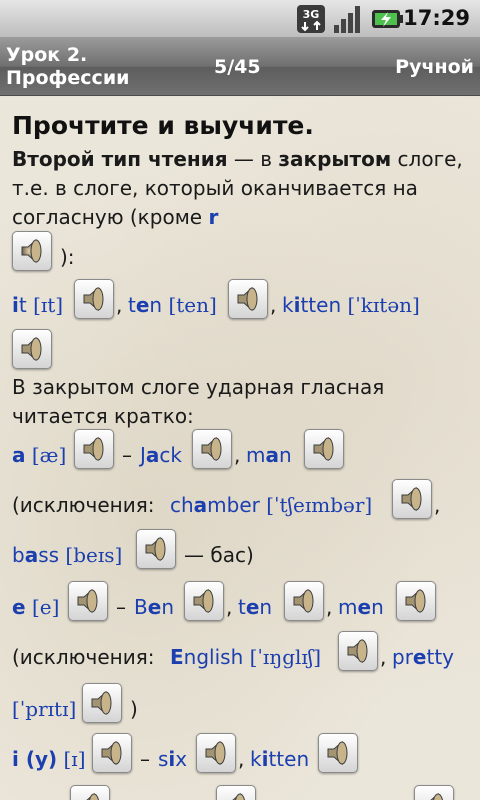  What do you see at coordinates (434, 67) in the screenshot?
I see `mode-toggle: Ручной` at bounding box center [434, 67].